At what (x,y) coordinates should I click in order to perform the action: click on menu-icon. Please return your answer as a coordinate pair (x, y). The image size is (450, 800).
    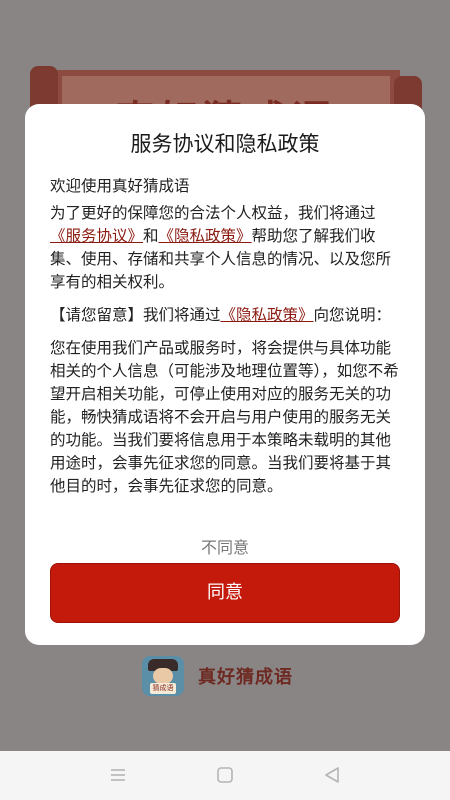
    Looking at the image, I should click on (118, 775).